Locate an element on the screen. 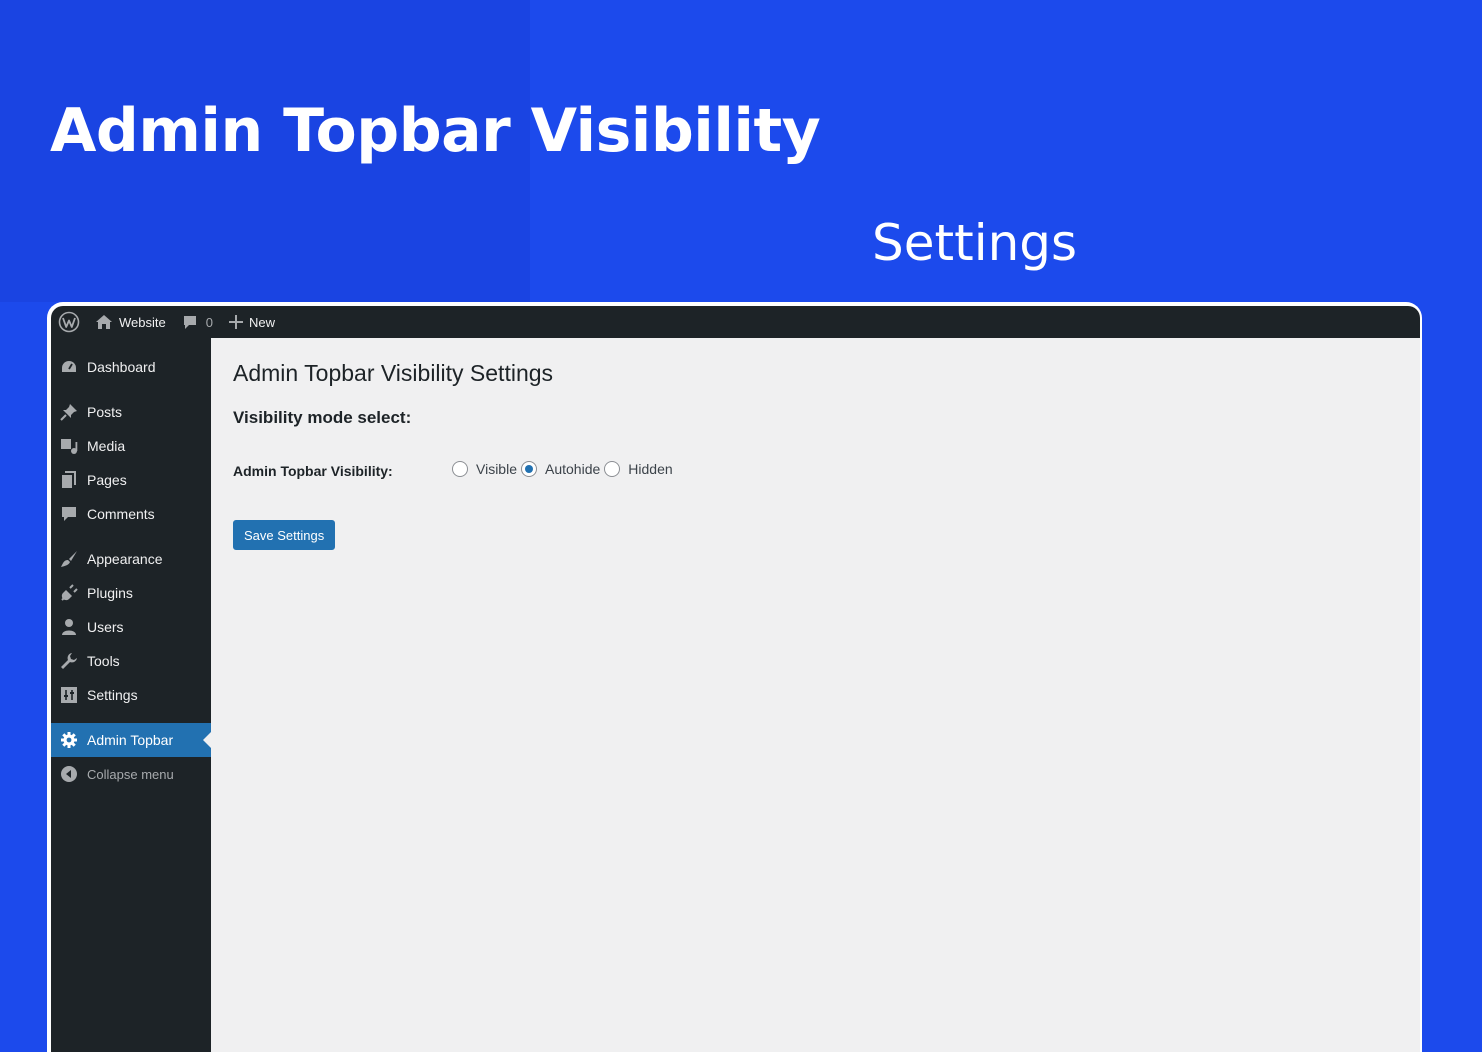 The height and width of the screenshot is (1052, 1482). sidebar-item-label: Dashboard is located at coordinates (121, 367).